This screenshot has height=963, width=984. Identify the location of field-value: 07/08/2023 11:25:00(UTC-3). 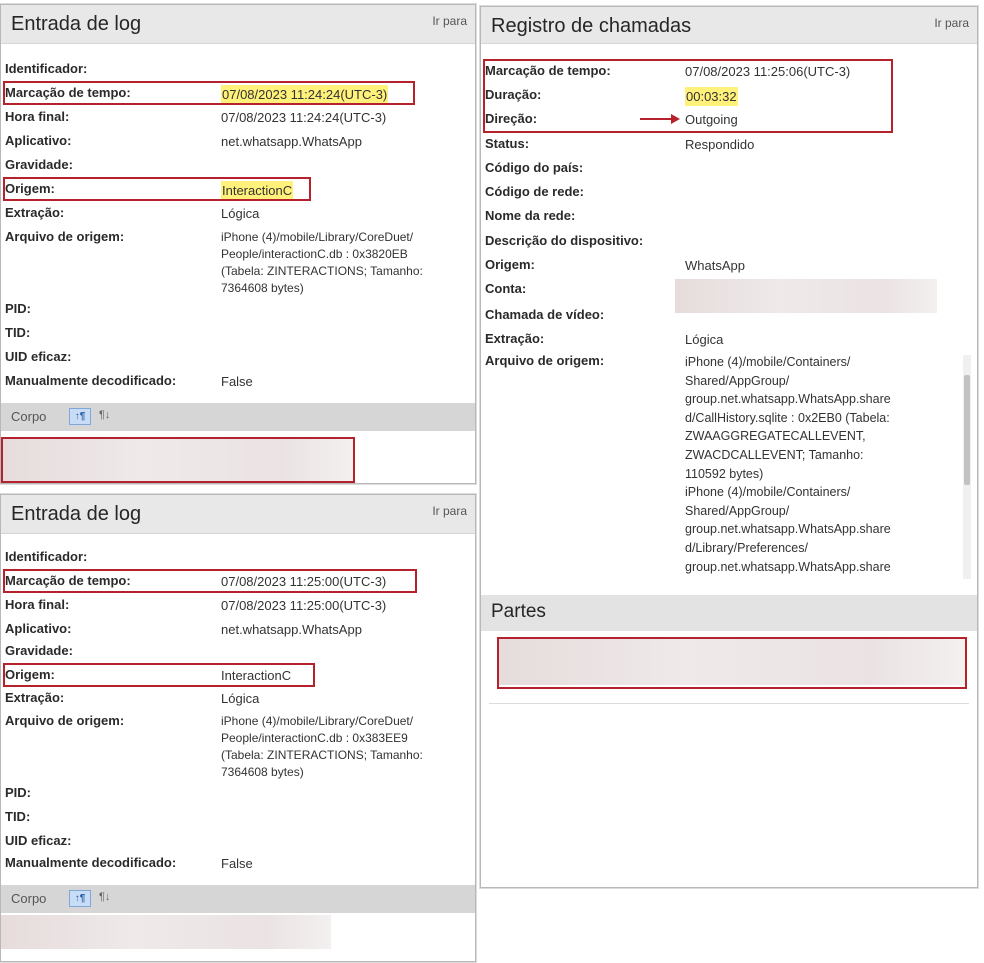
(304, 605).